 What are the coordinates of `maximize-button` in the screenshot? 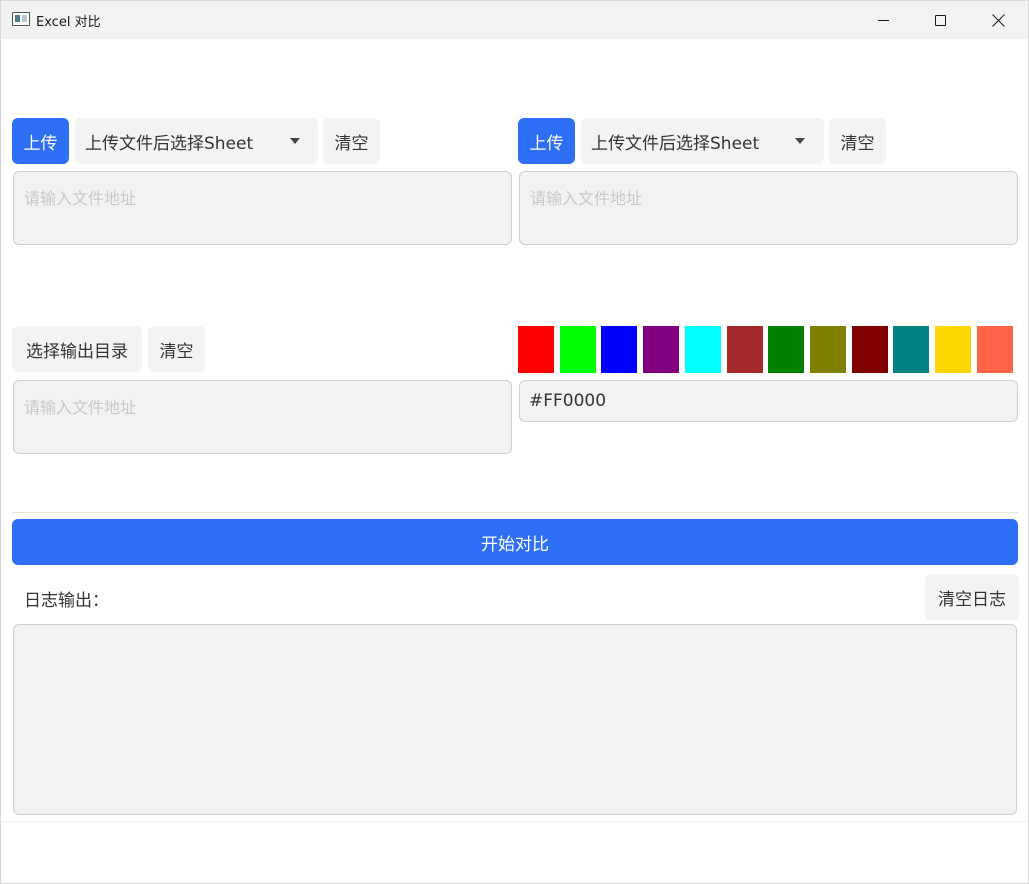 It's located at (940, 20).